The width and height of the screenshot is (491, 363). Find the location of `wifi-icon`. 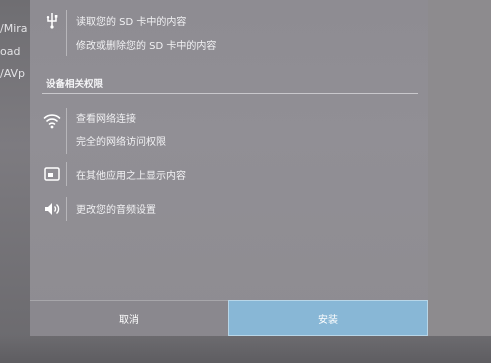

wifi-icon is located at coordinates (52, 121).